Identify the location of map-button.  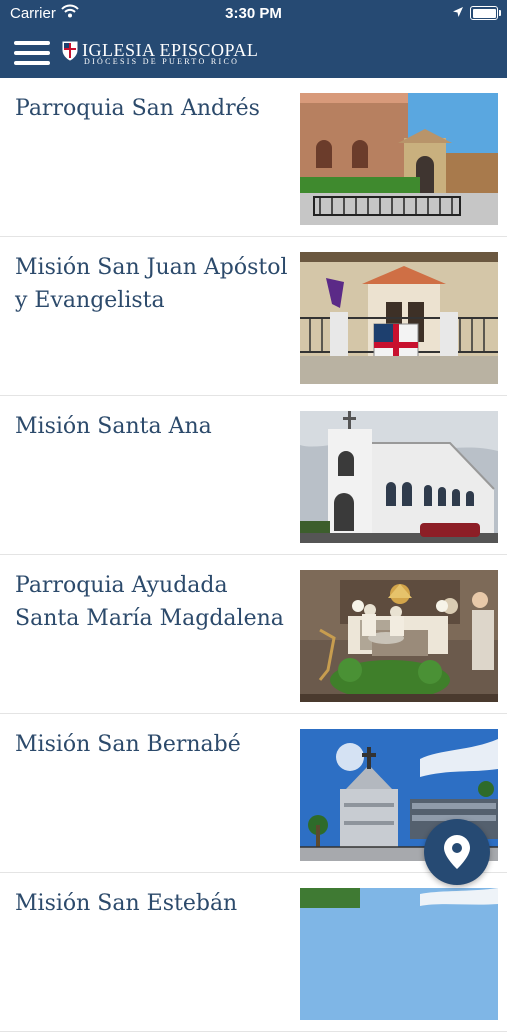
(457, 852).